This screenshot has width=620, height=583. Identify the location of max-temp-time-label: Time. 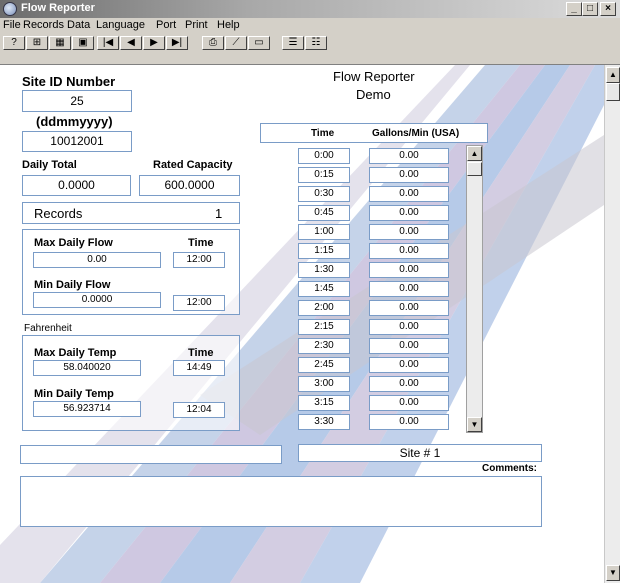
(201, 353).